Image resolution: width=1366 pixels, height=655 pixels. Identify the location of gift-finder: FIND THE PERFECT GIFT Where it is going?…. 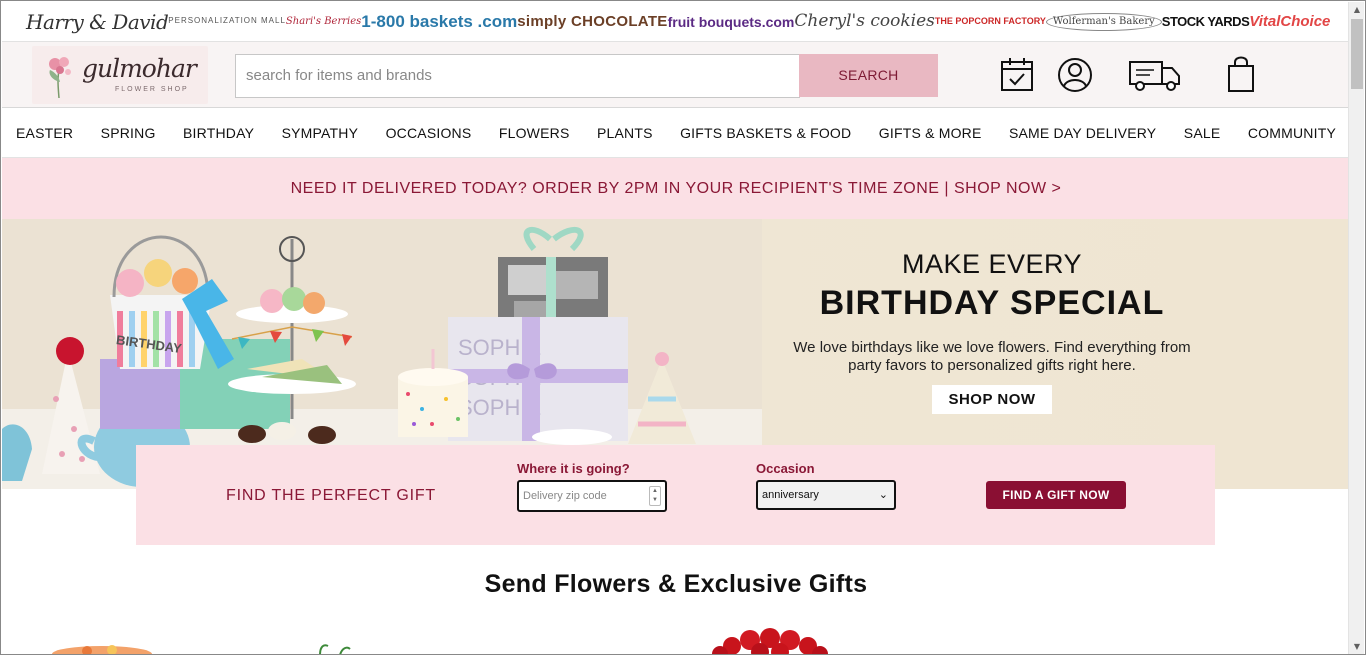
(675, 495).